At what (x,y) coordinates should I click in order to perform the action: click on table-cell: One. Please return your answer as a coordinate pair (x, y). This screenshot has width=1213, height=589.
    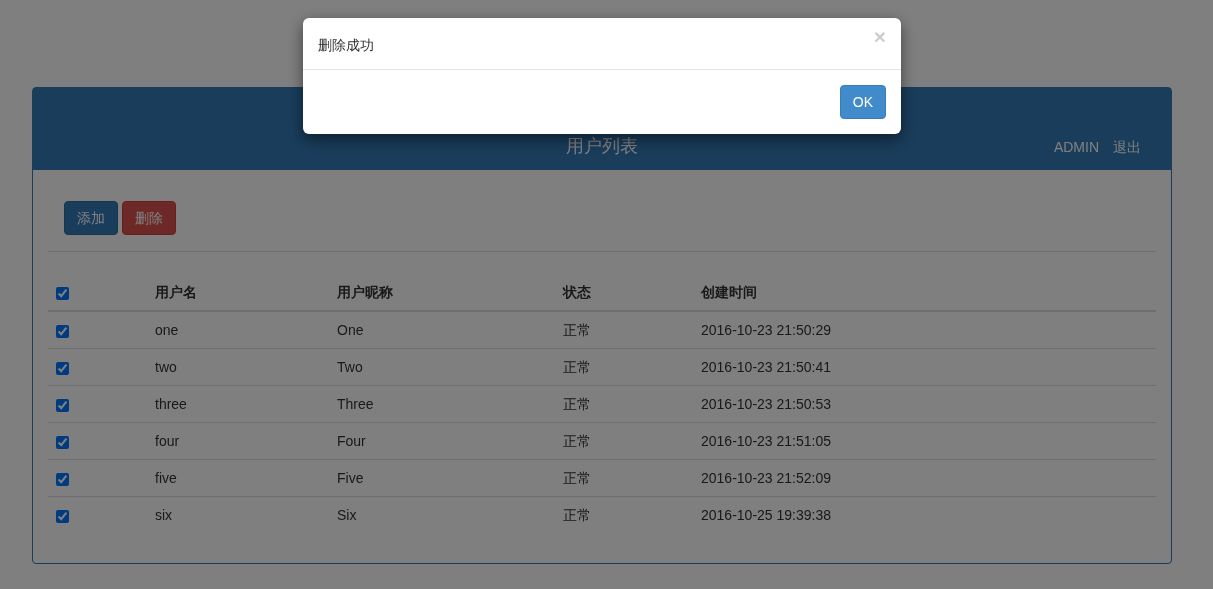
    Looking at the image, I should click on (442, 330).